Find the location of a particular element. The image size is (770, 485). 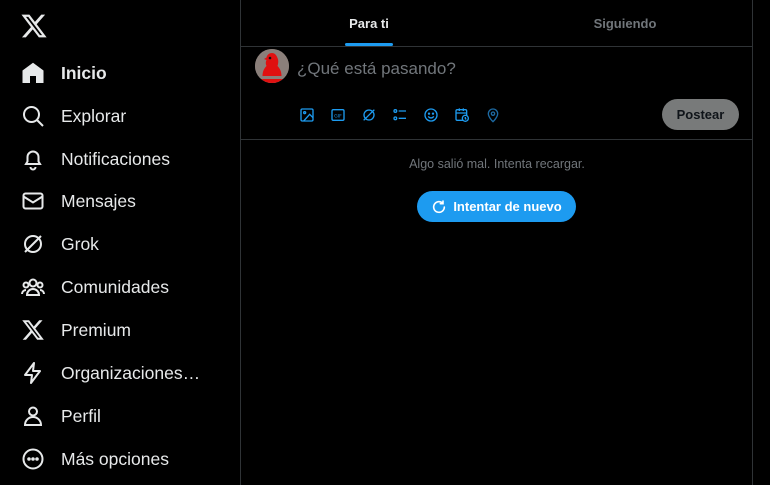

sidebar-item-comunidades: Comunidades is located at coordinates (122, 287).